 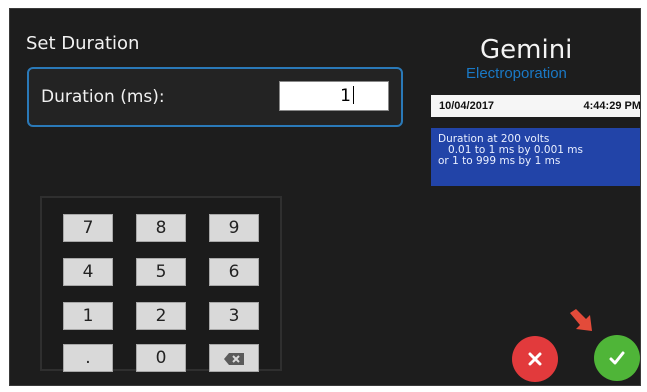 What do you see at coordinates (83, 43) in the screenshot?
I see `page-title: Set Duration` at bounding box center [83, 43].